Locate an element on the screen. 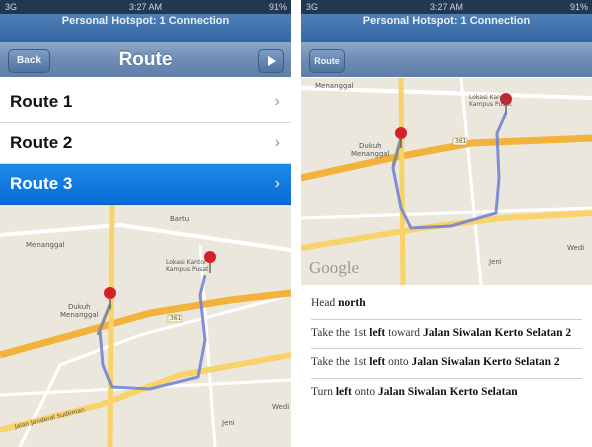  play-icon is located at coordinates (271, 61).